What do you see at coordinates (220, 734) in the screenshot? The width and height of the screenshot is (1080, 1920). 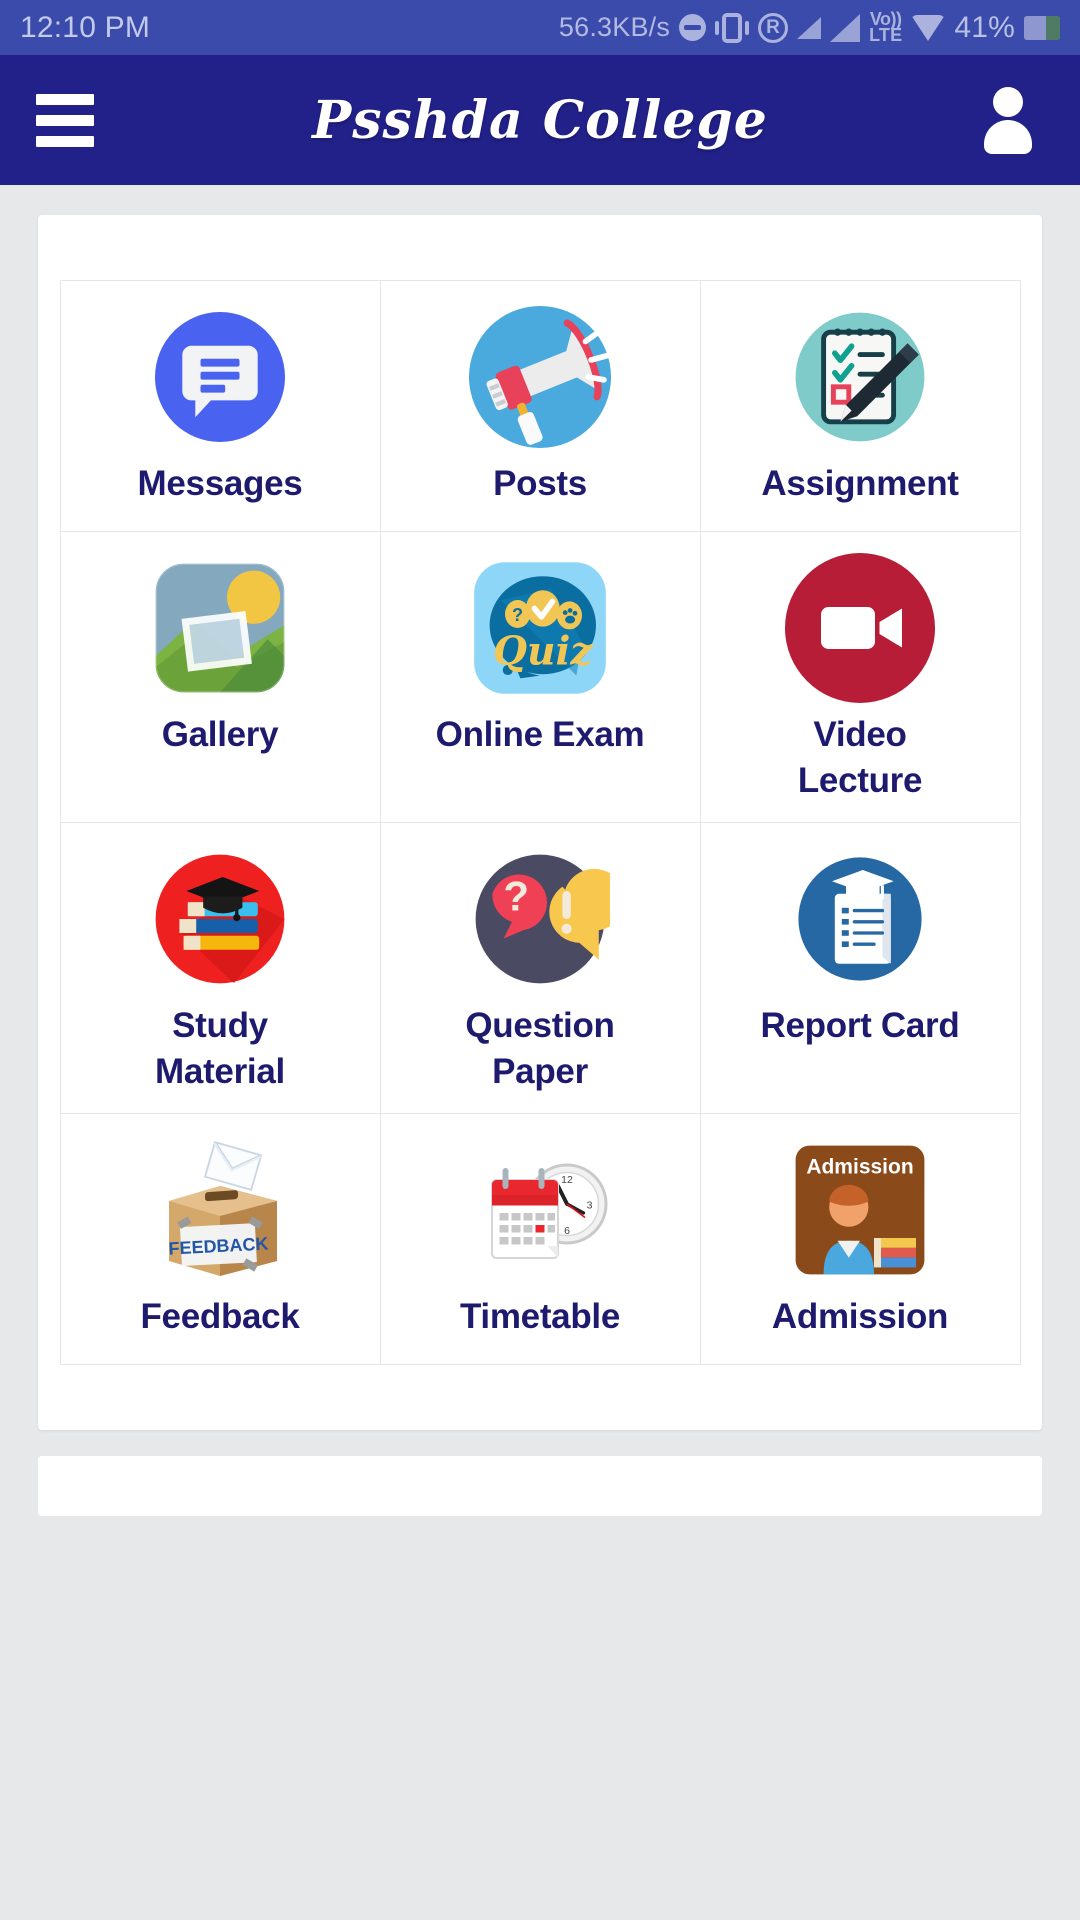 I see `menu-tile-label-gallery: Gallery` at bounding box center [220, 734].